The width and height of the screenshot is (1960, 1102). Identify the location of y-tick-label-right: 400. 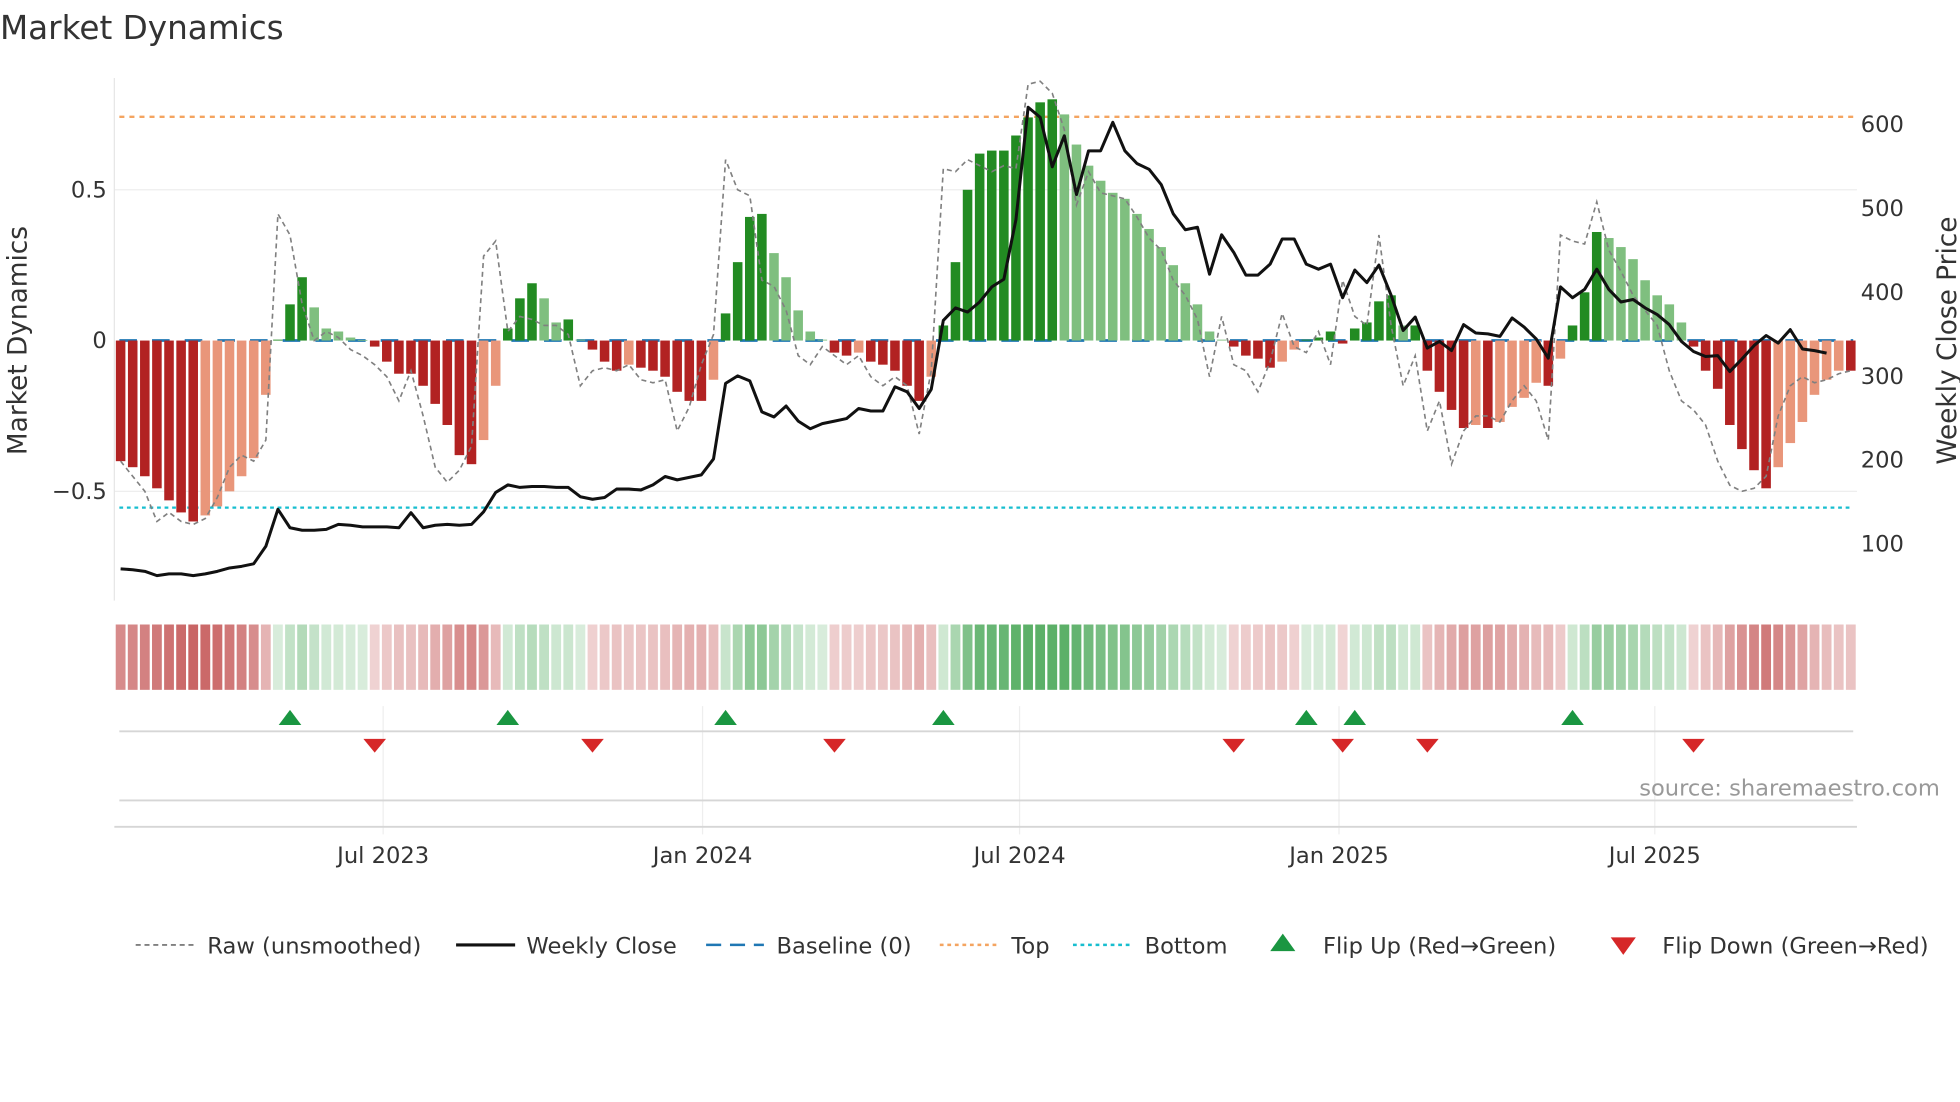
(1882, 293).